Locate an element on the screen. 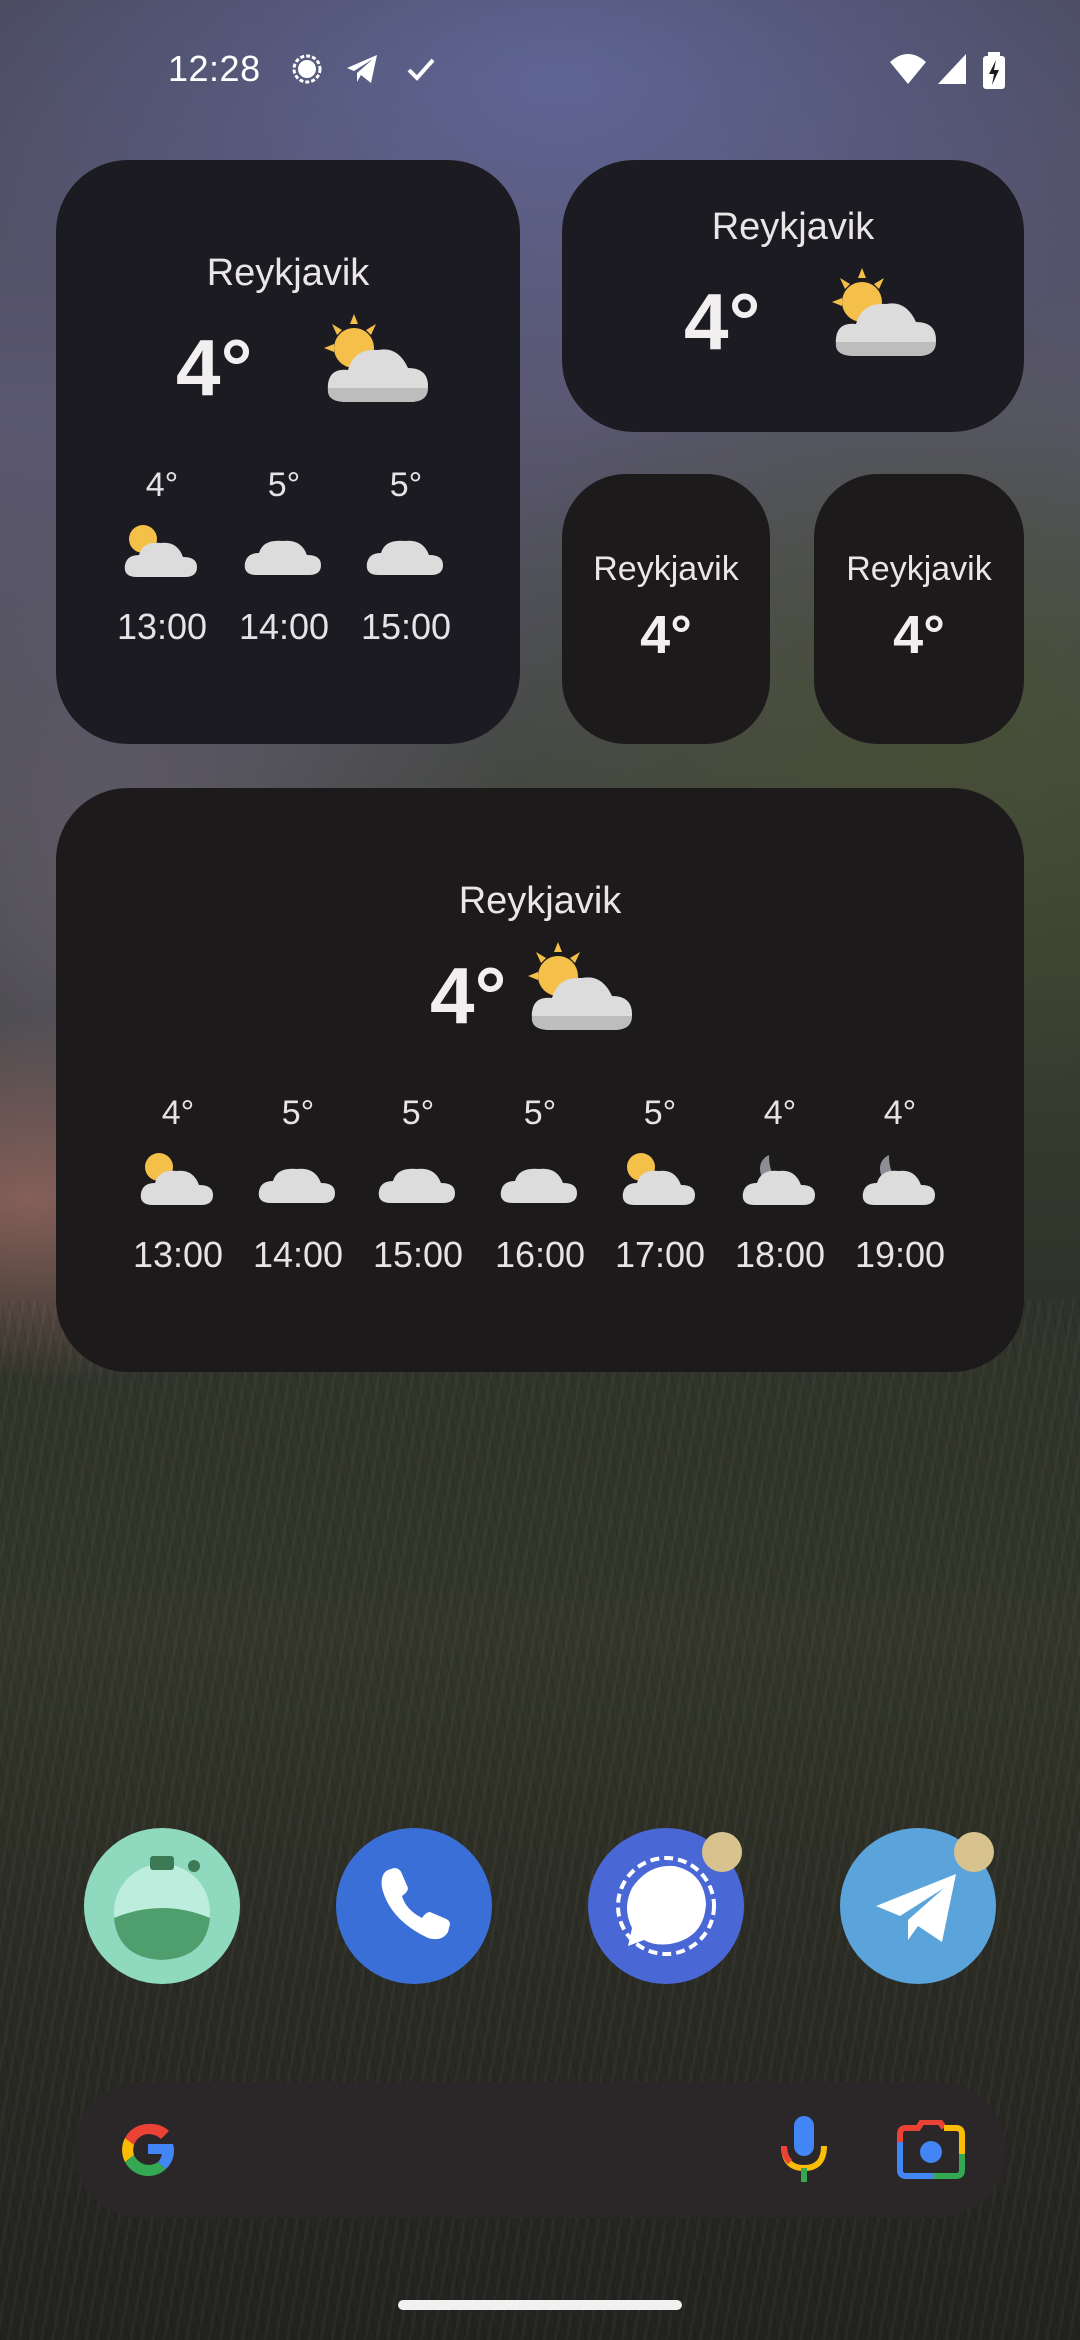 Image resolution: width=1080 pixels, height=2340 pixels. phone-icon is located at coordinates (415, 1904).